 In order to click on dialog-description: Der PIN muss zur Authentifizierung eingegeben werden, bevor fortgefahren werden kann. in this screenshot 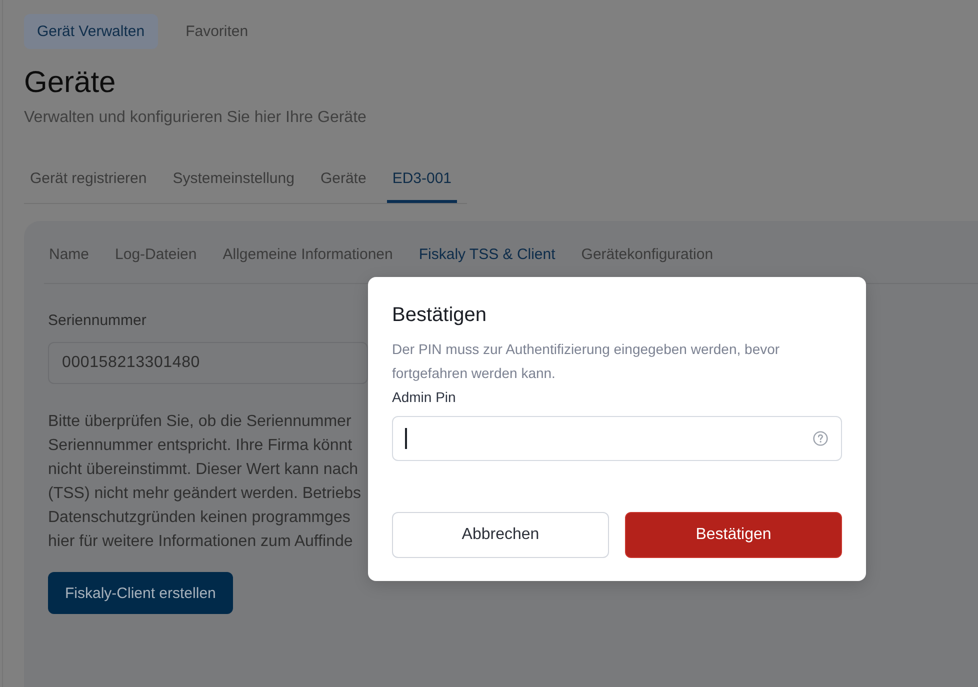, I will do `click(586, 361)`.